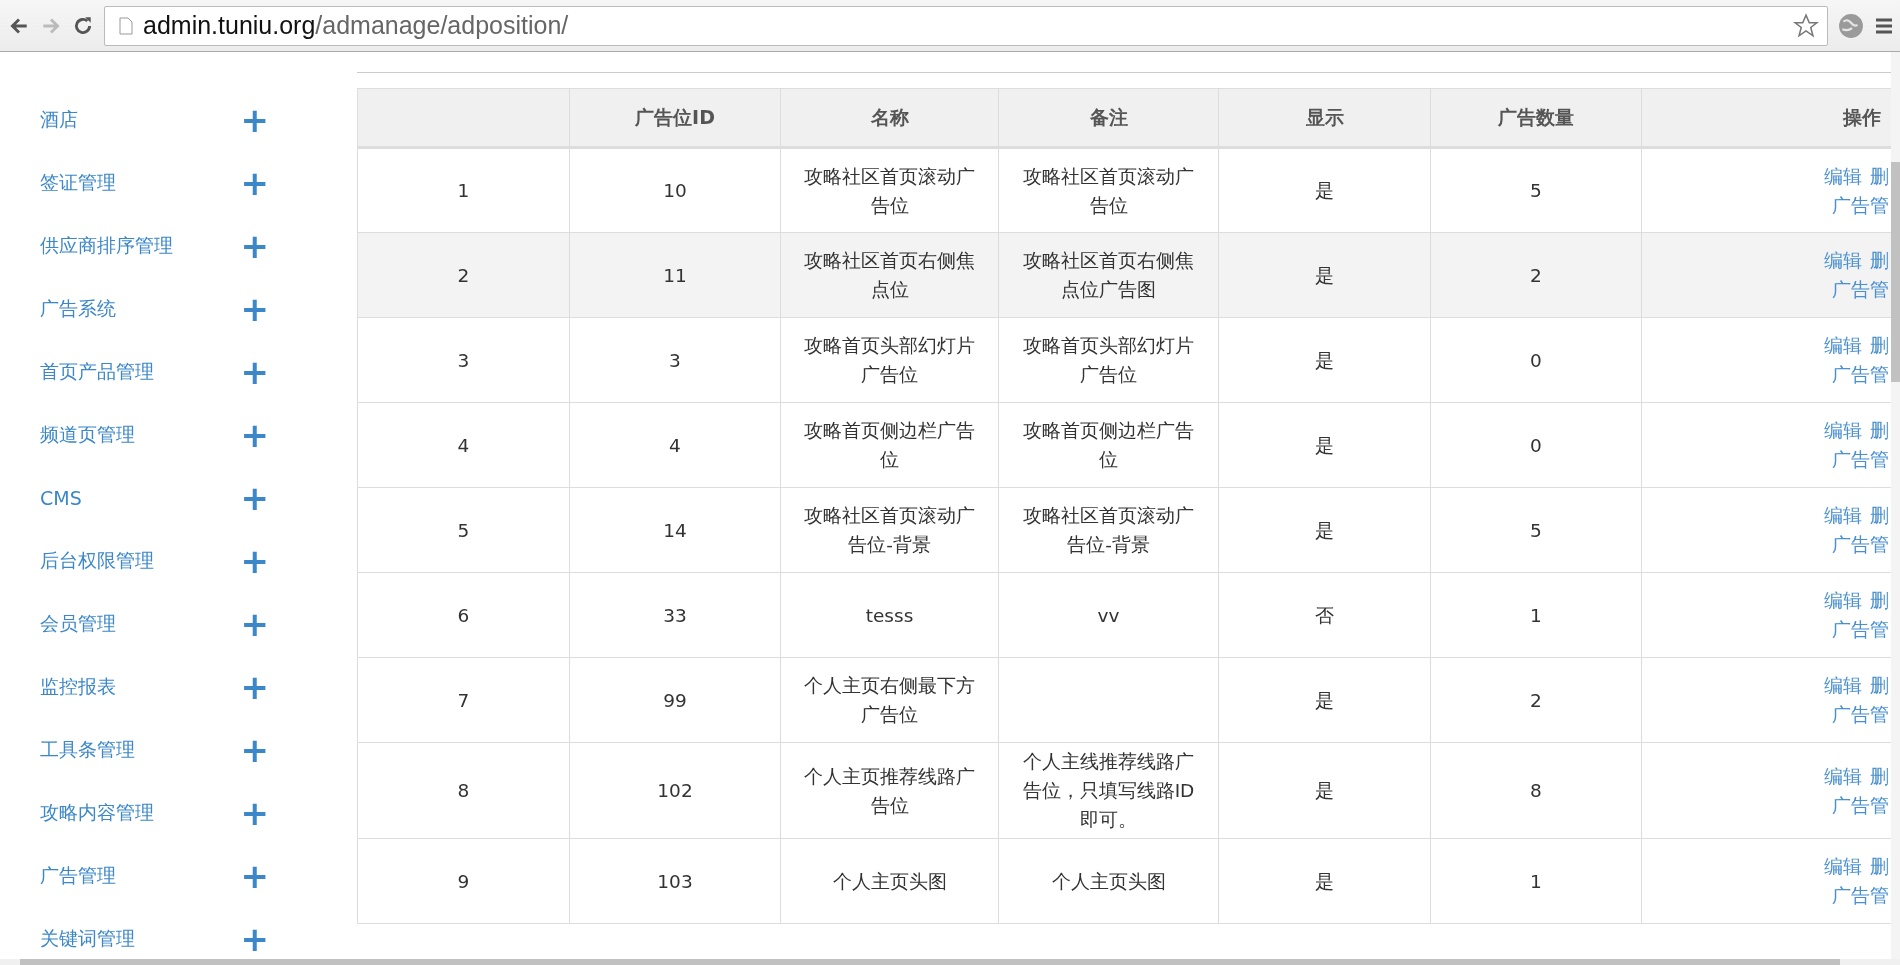  Describe the element at coordinates (463, 190) in the screenshot. I see `row-number-cell: 1` at that location.